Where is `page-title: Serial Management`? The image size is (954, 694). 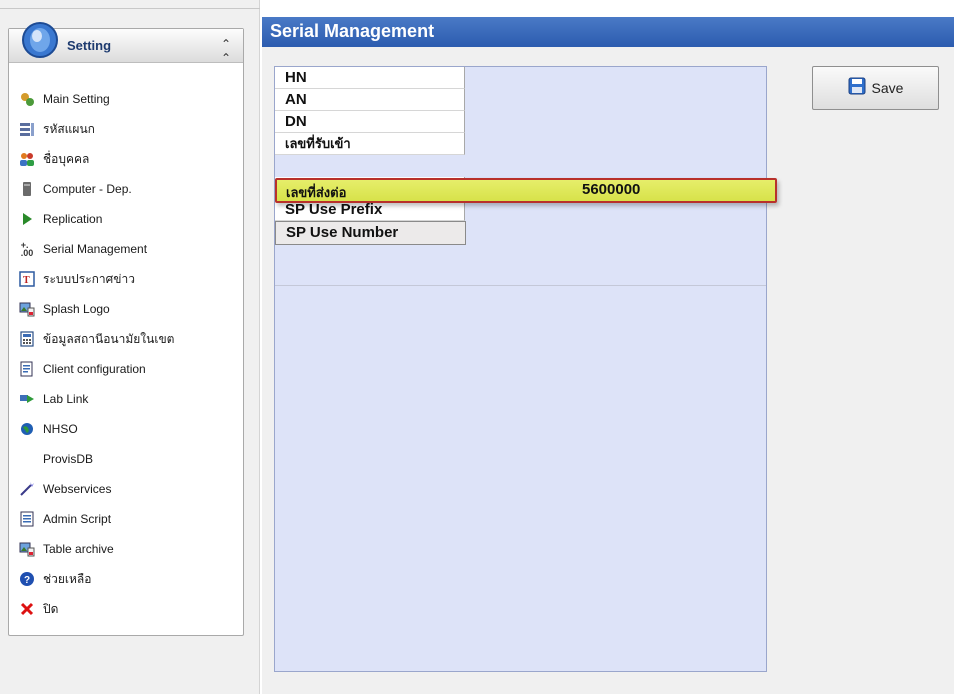 page-title: Serial Management is located at coordinates (352, 31).